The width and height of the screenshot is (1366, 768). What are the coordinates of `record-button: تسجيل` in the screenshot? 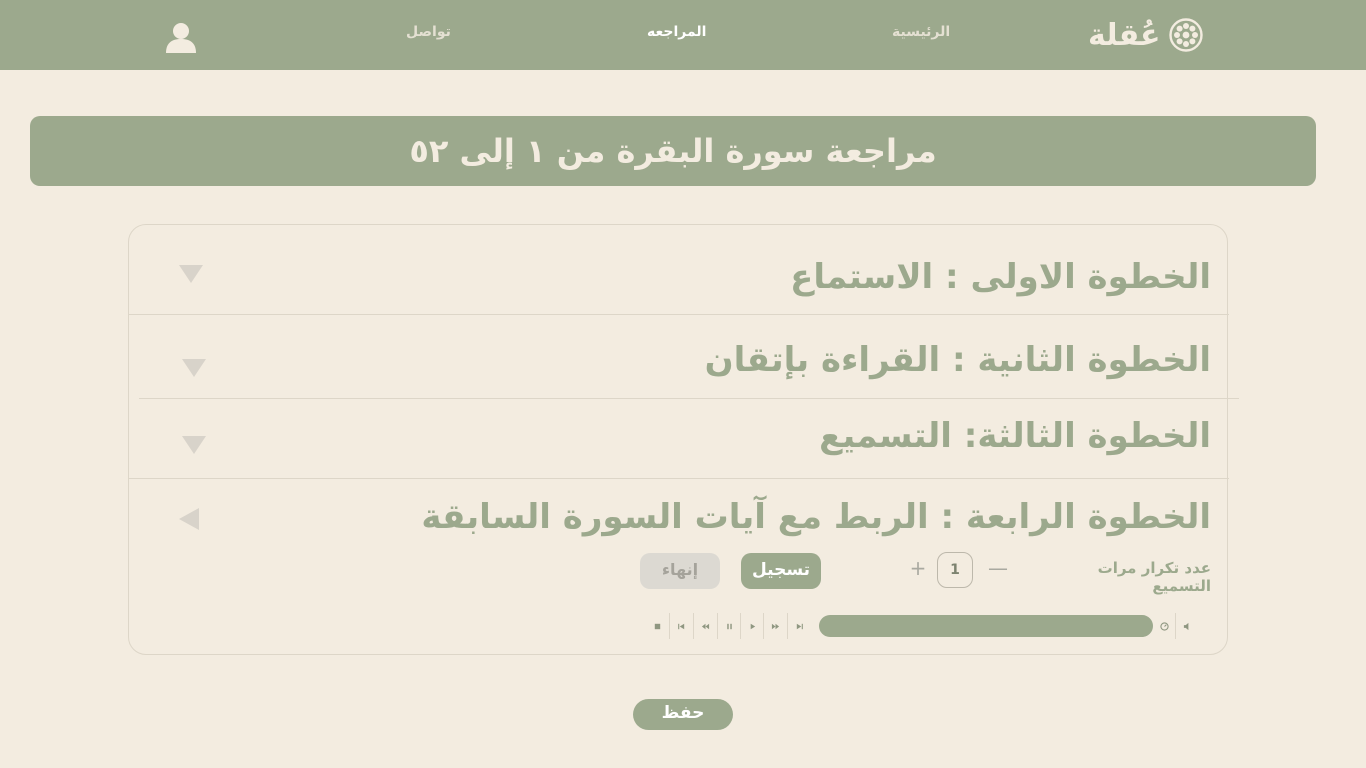 It's located at (781, 571).